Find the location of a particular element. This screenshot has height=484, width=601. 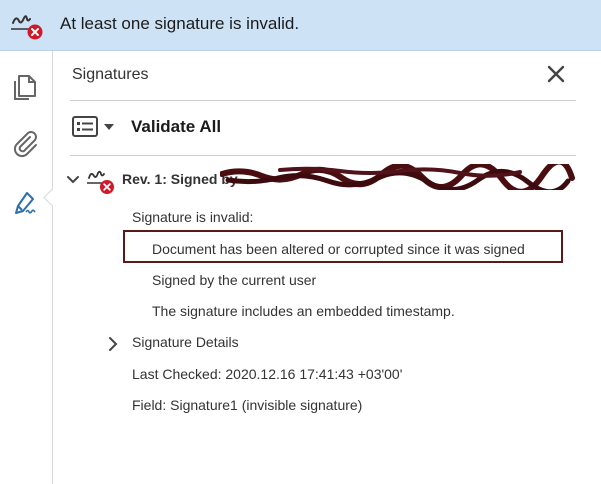

paperclip-icon is located at coordinates (25, 144).